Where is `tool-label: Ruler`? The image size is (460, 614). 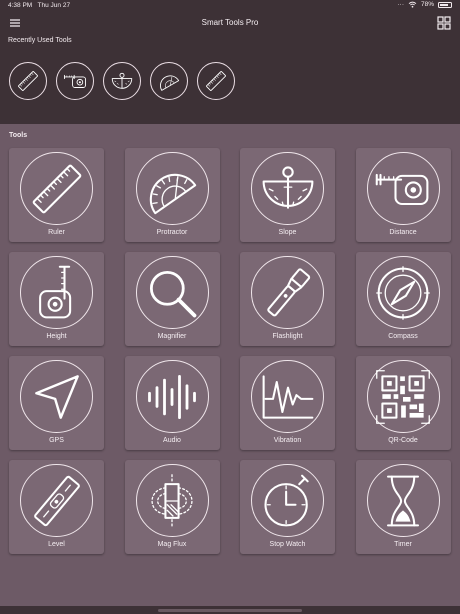 tool-label: Ruler is located at coordinates (56, 232).